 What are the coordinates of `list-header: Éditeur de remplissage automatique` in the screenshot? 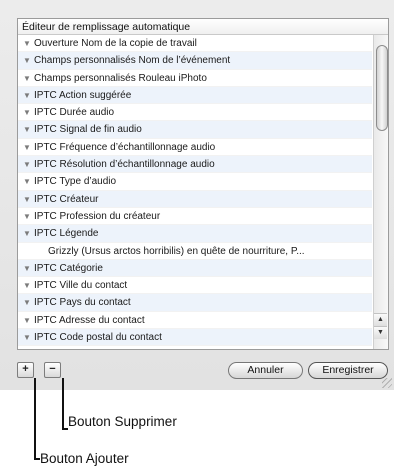 It's located at (203, 27).